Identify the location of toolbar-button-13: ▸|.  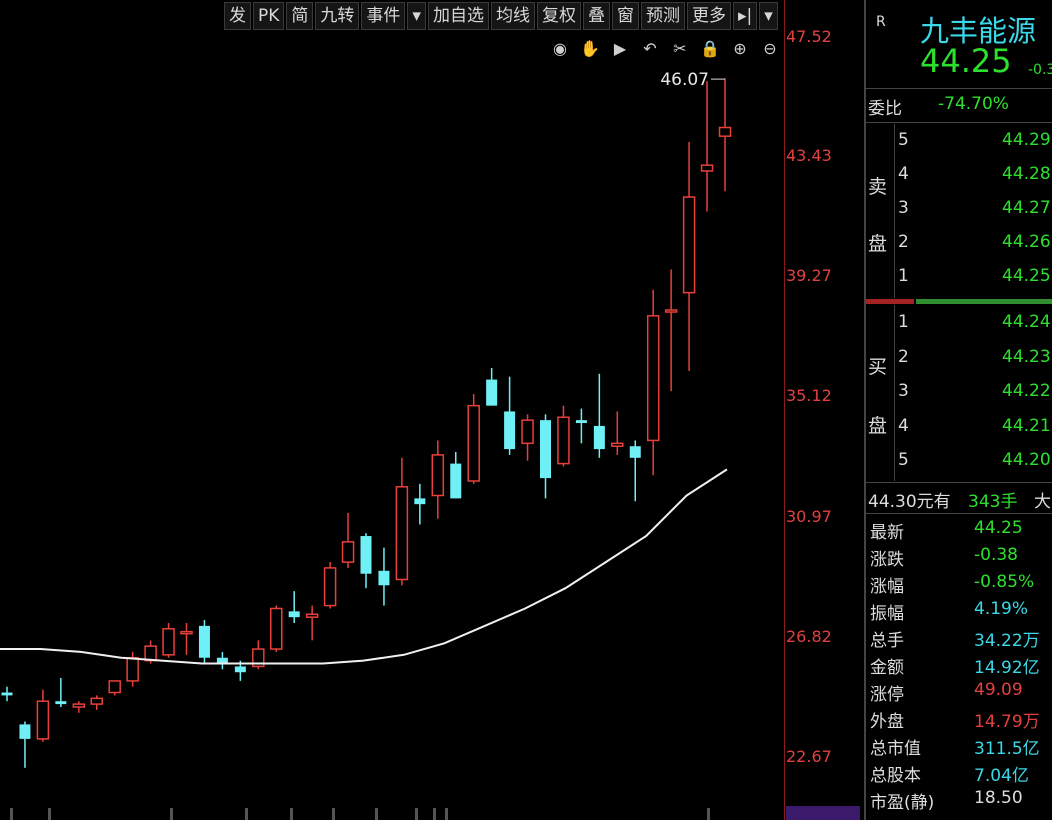
(745, 16).